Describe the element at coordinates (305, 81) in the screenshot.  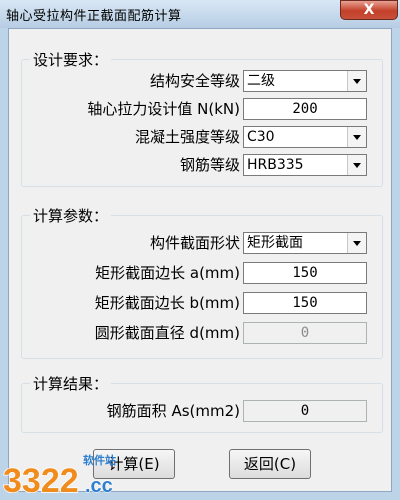
I see `safety-level-select: 二级` at that location.